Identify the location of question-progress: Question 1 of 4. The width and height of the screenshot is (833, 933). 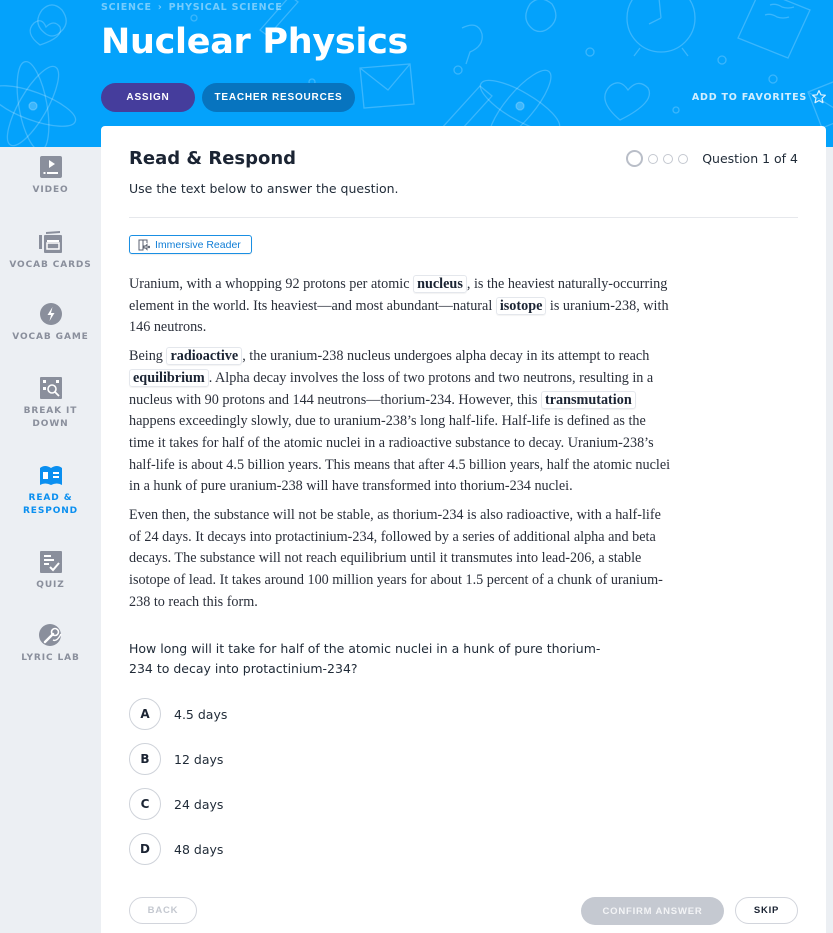
(712, 158).